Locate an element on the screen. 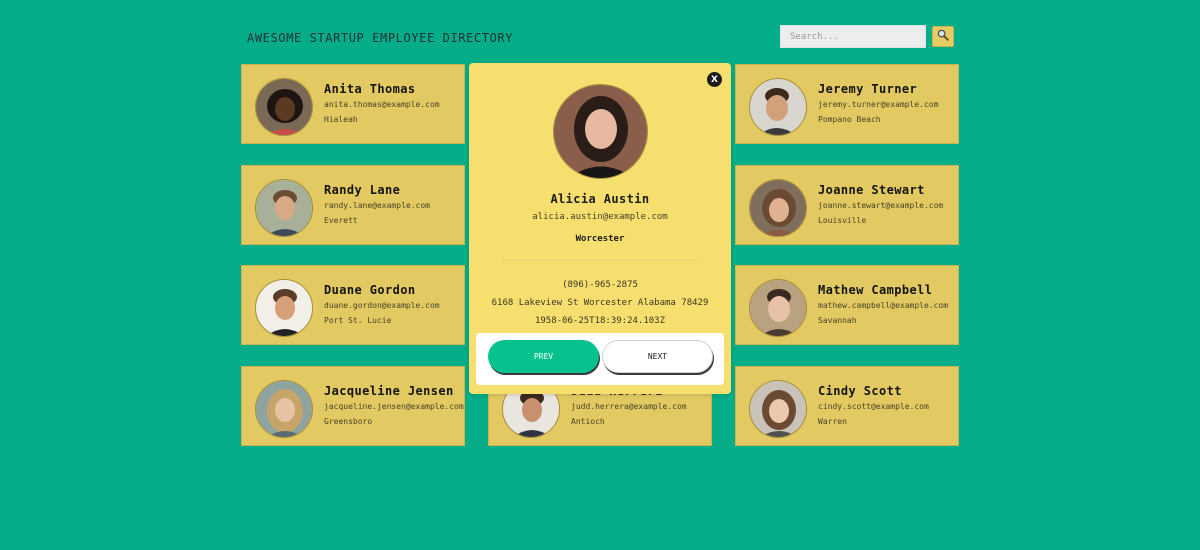 The height and width of the screenshot is (550, 1200). employee-name: Joanne Stewart is located at coordinates (871, 190).